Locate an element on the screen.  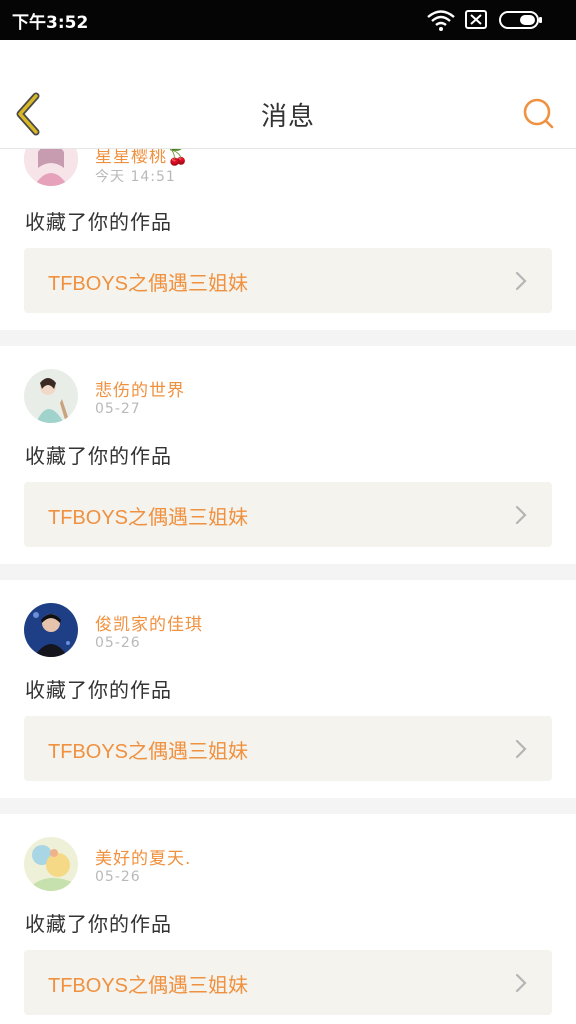
user-name: 美好的夏天. is located at coordinates (143, 856).